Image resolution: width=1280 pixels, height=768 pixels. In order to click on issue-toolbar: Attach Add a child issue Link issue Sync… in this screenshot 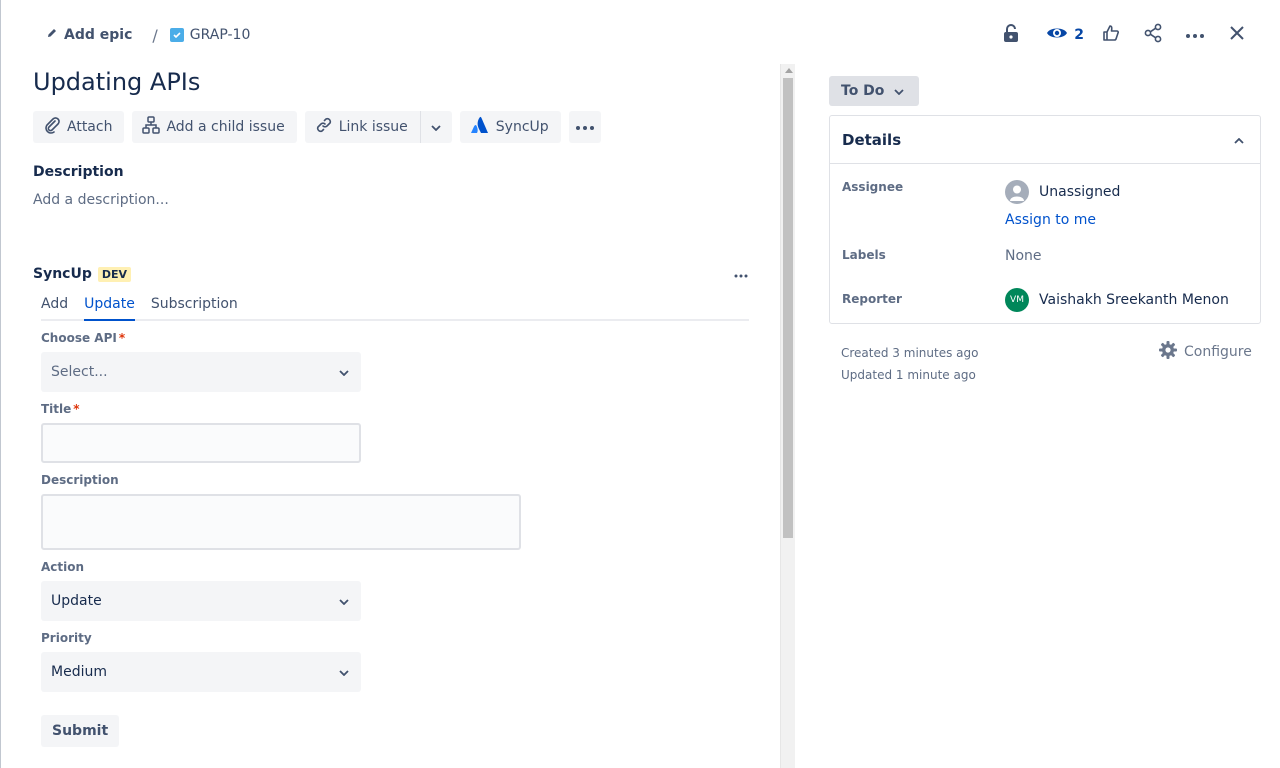, I will do `click(317, 127)`.